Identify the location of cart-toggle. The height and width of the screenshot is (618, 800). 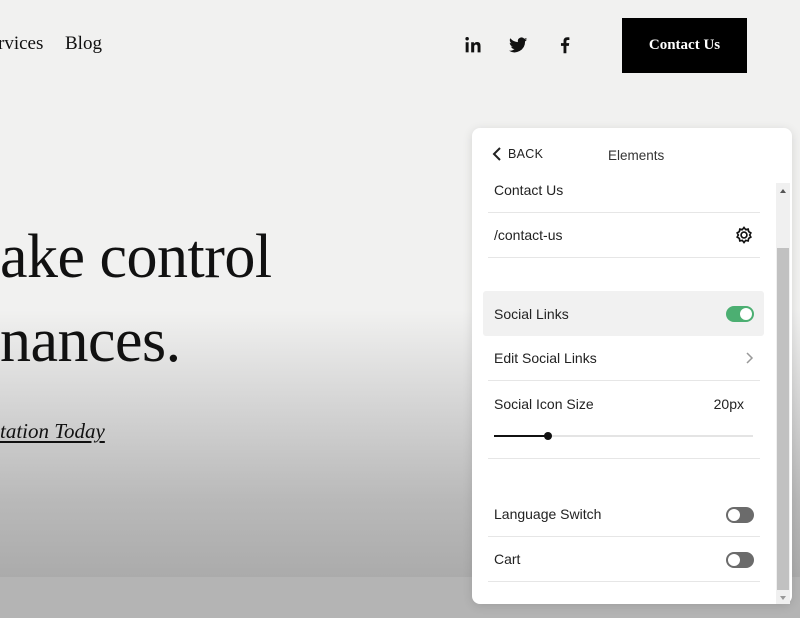
(740, 560).